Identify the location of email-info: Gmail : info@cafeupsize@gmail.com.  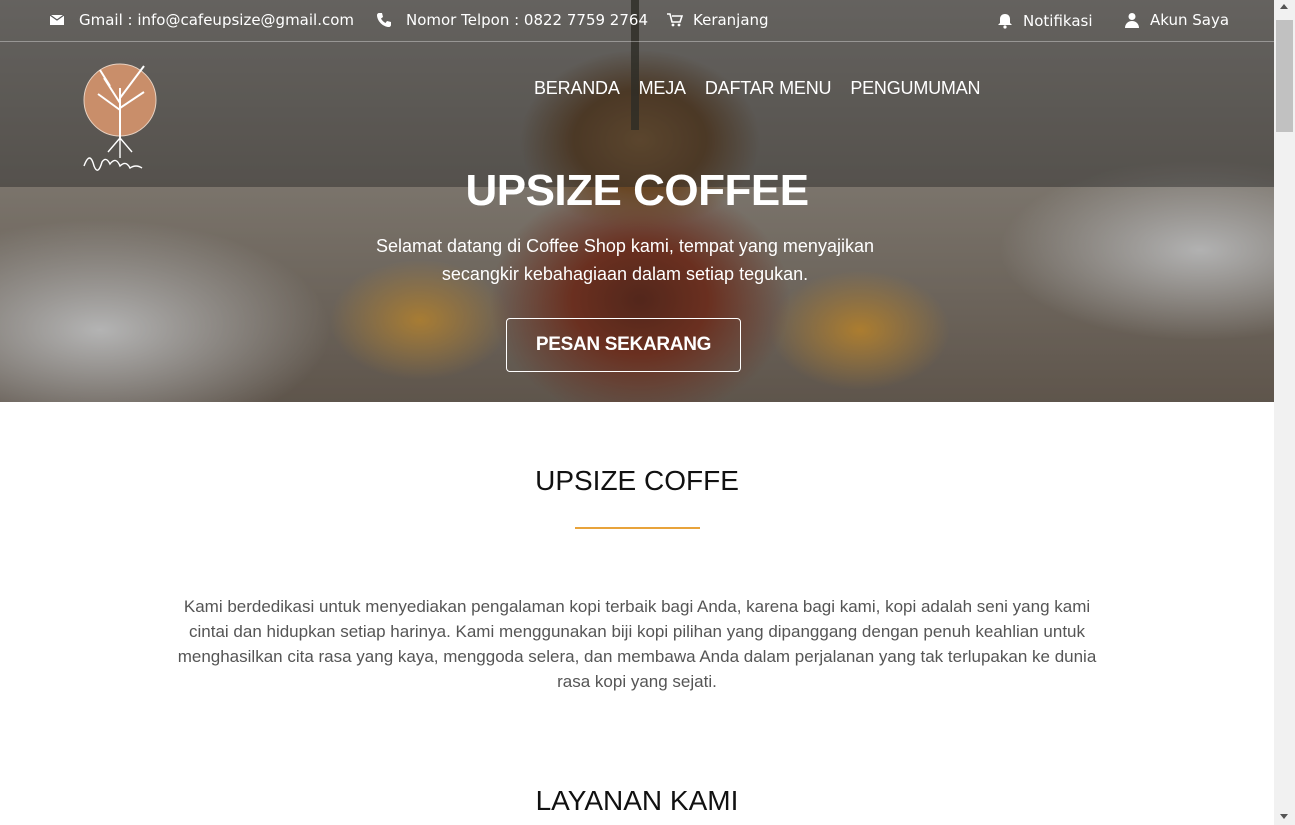
(201, 20).